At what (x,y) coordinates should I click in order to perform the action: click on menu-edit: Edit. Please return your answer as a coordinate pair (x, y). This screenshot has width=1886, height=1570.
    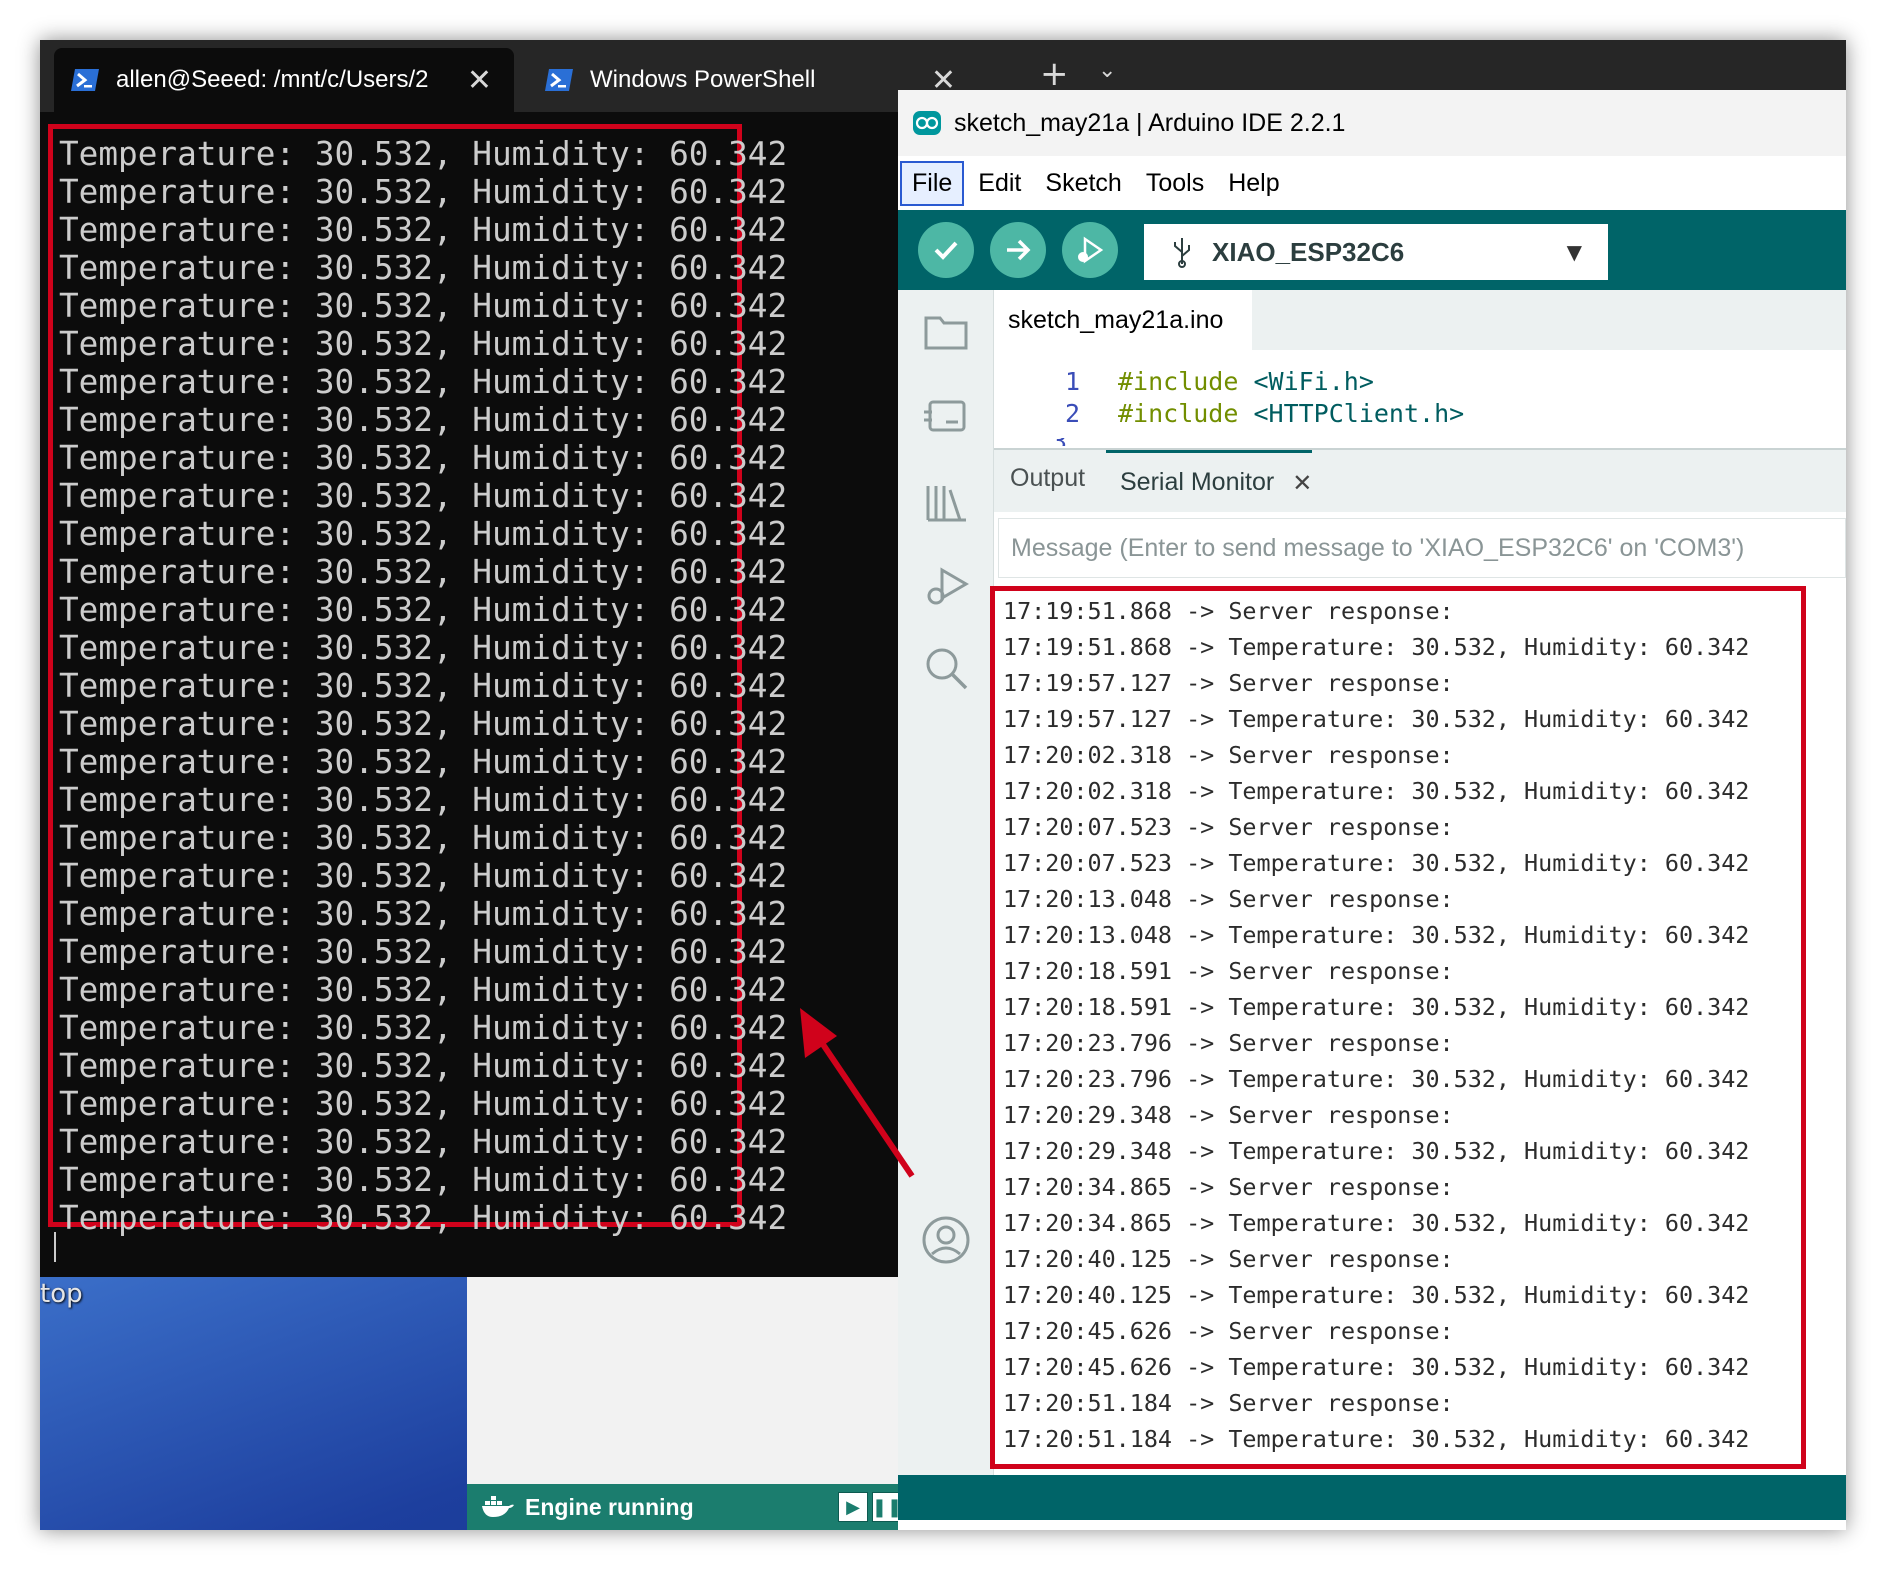
    Looking at the image, I should click on (999, 183).